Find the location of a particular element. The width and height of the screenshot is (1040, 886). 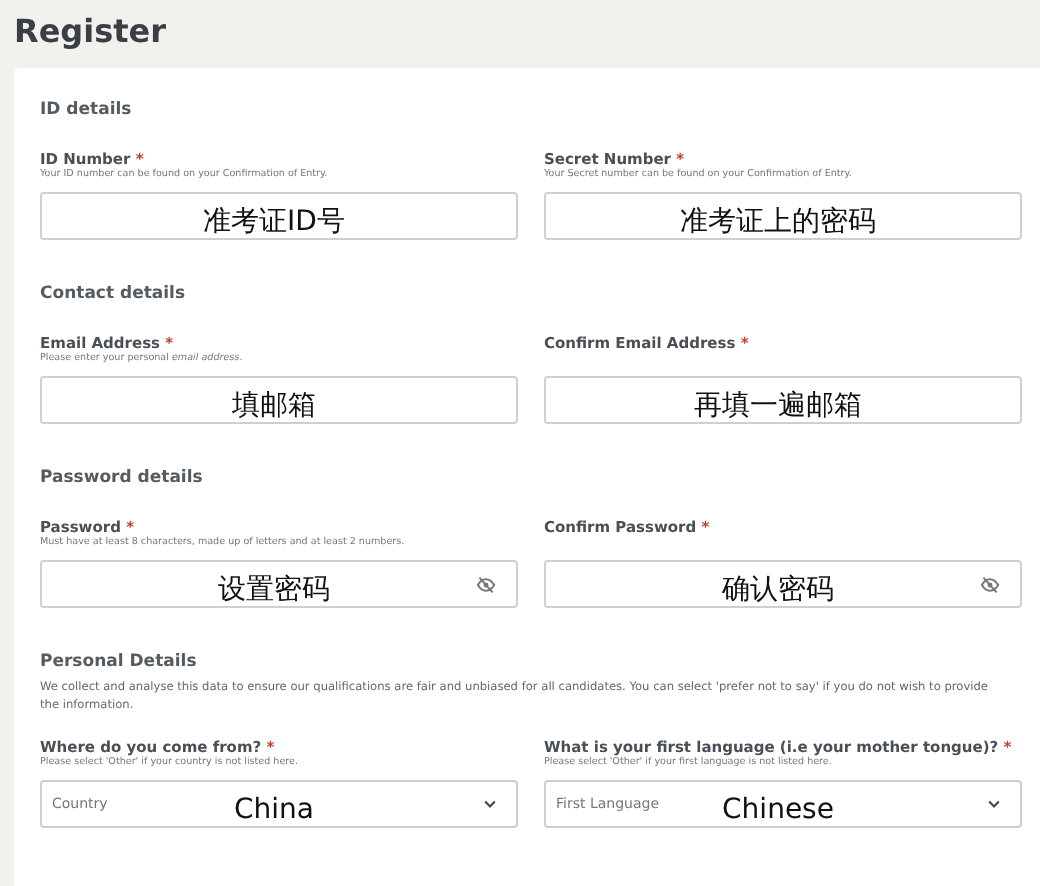

section-title: Password details is located at coordinates (122, 478).